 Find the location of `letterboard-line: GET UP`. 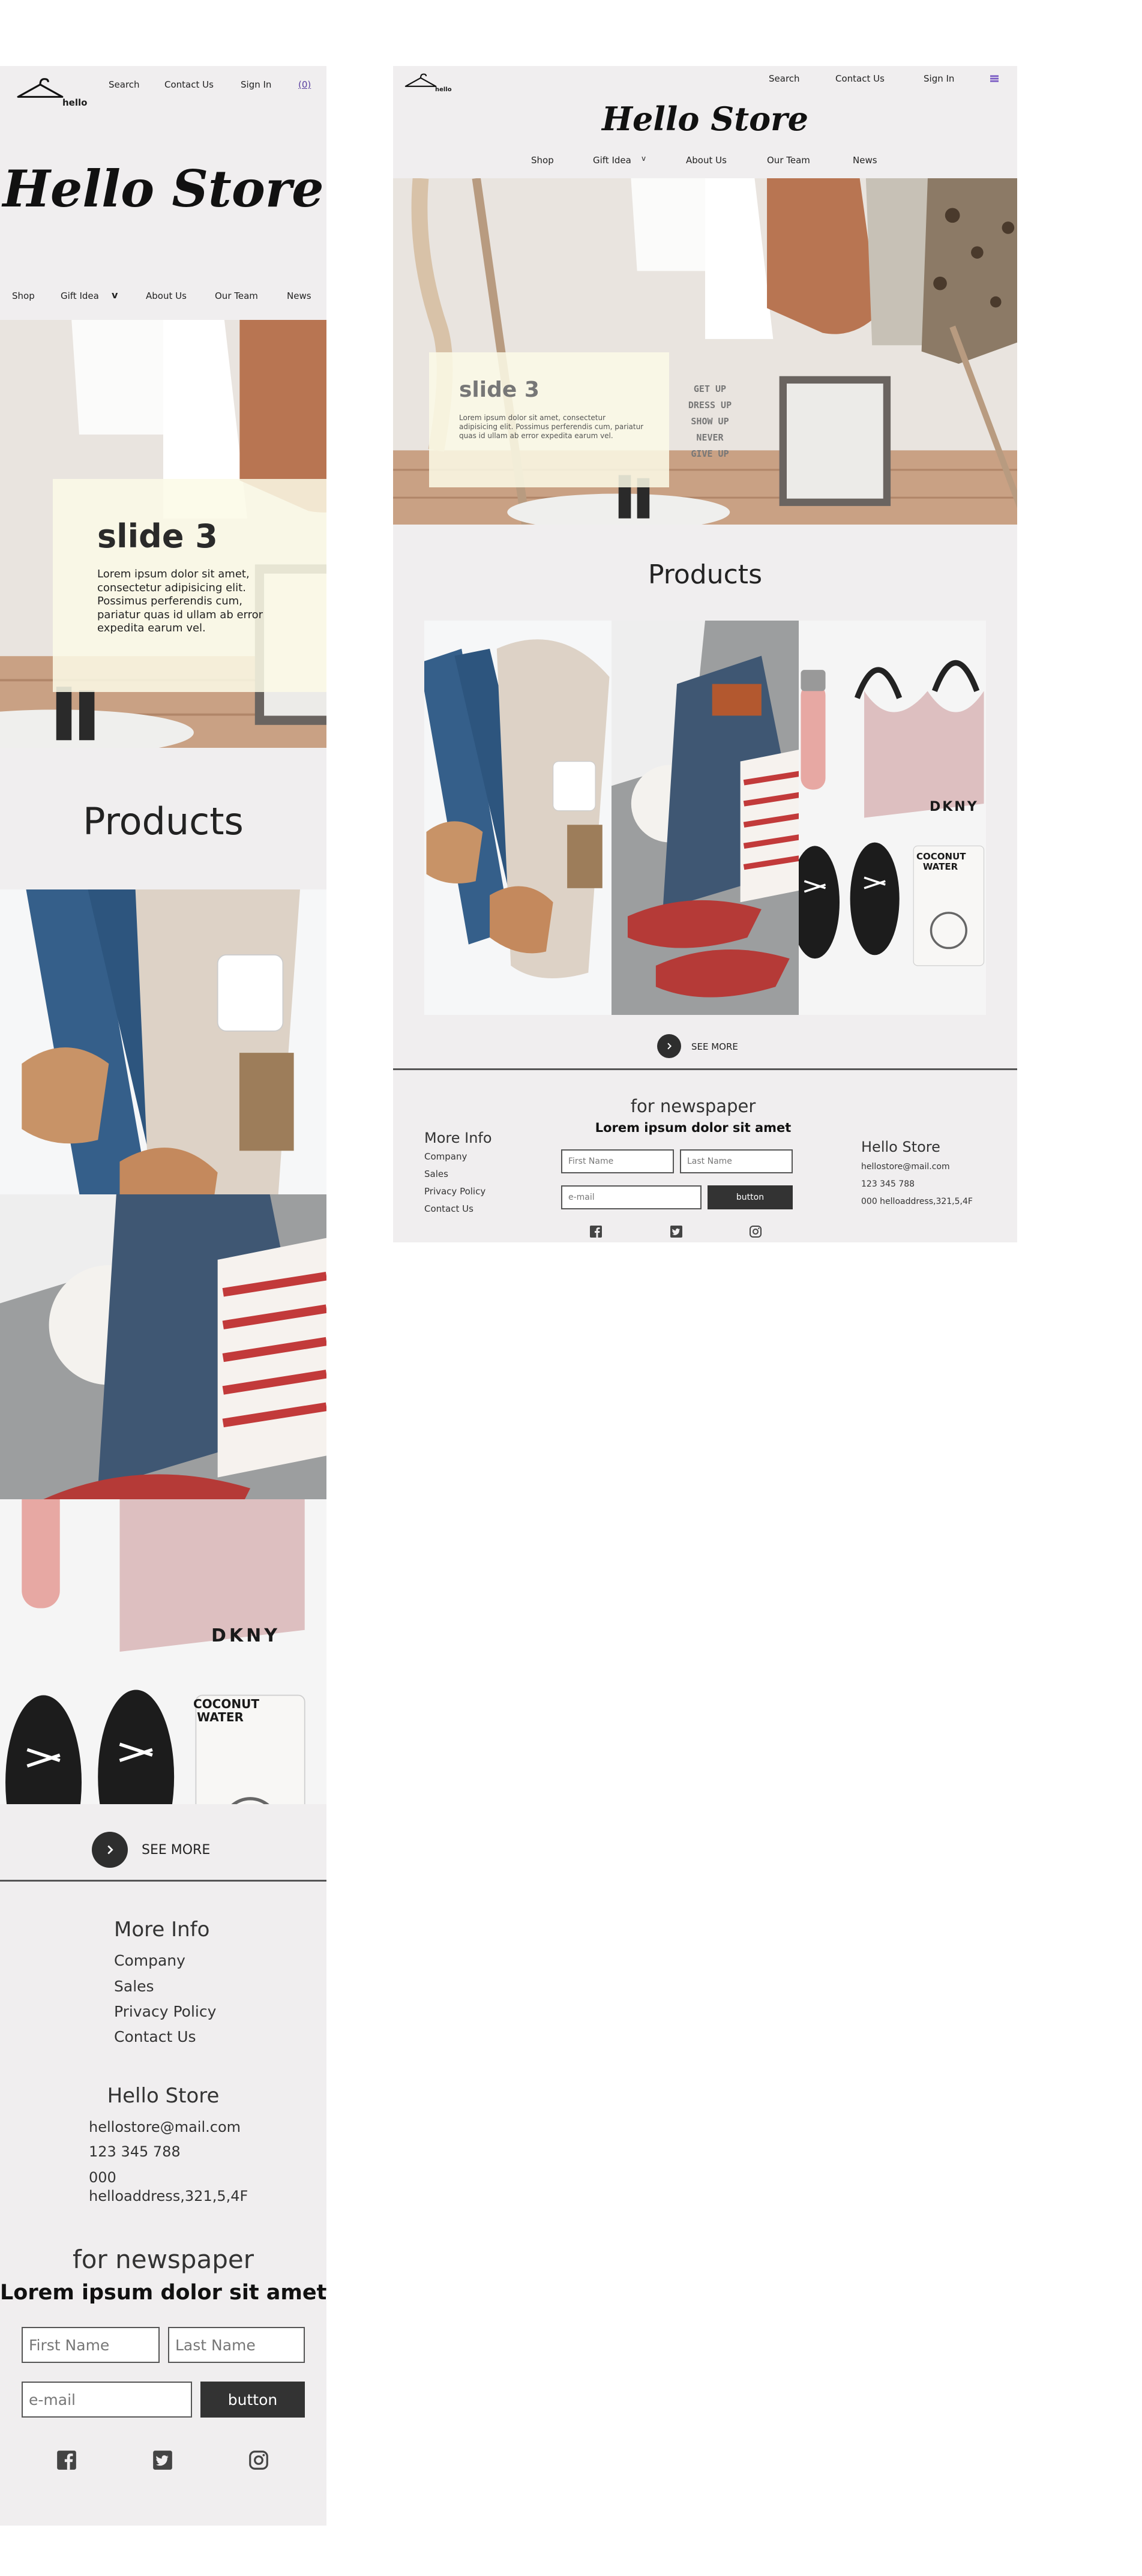

letterboard-line: GET UP is located at coordinates (710, 389).